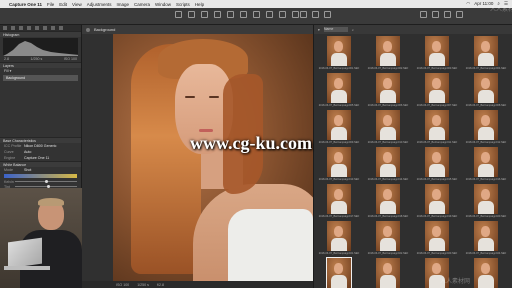  I want to click on cursor-icon, so click(204, 14).